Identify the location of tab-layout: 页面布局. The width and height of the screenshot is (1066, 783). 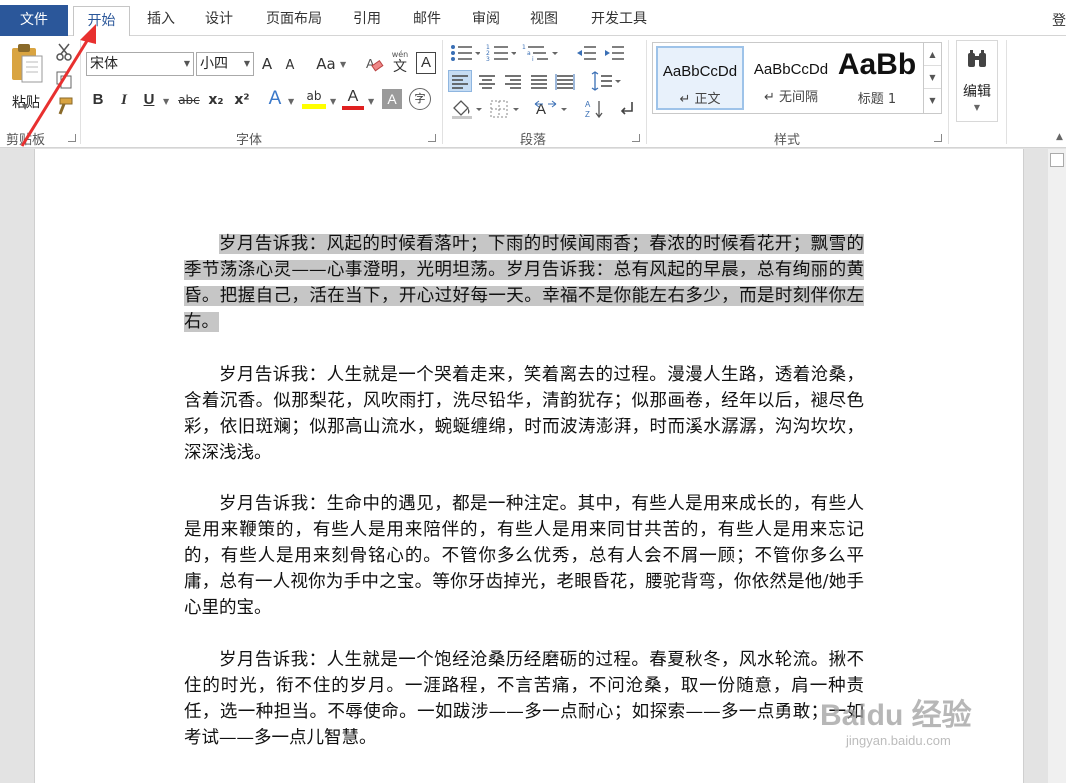
(294, 20).